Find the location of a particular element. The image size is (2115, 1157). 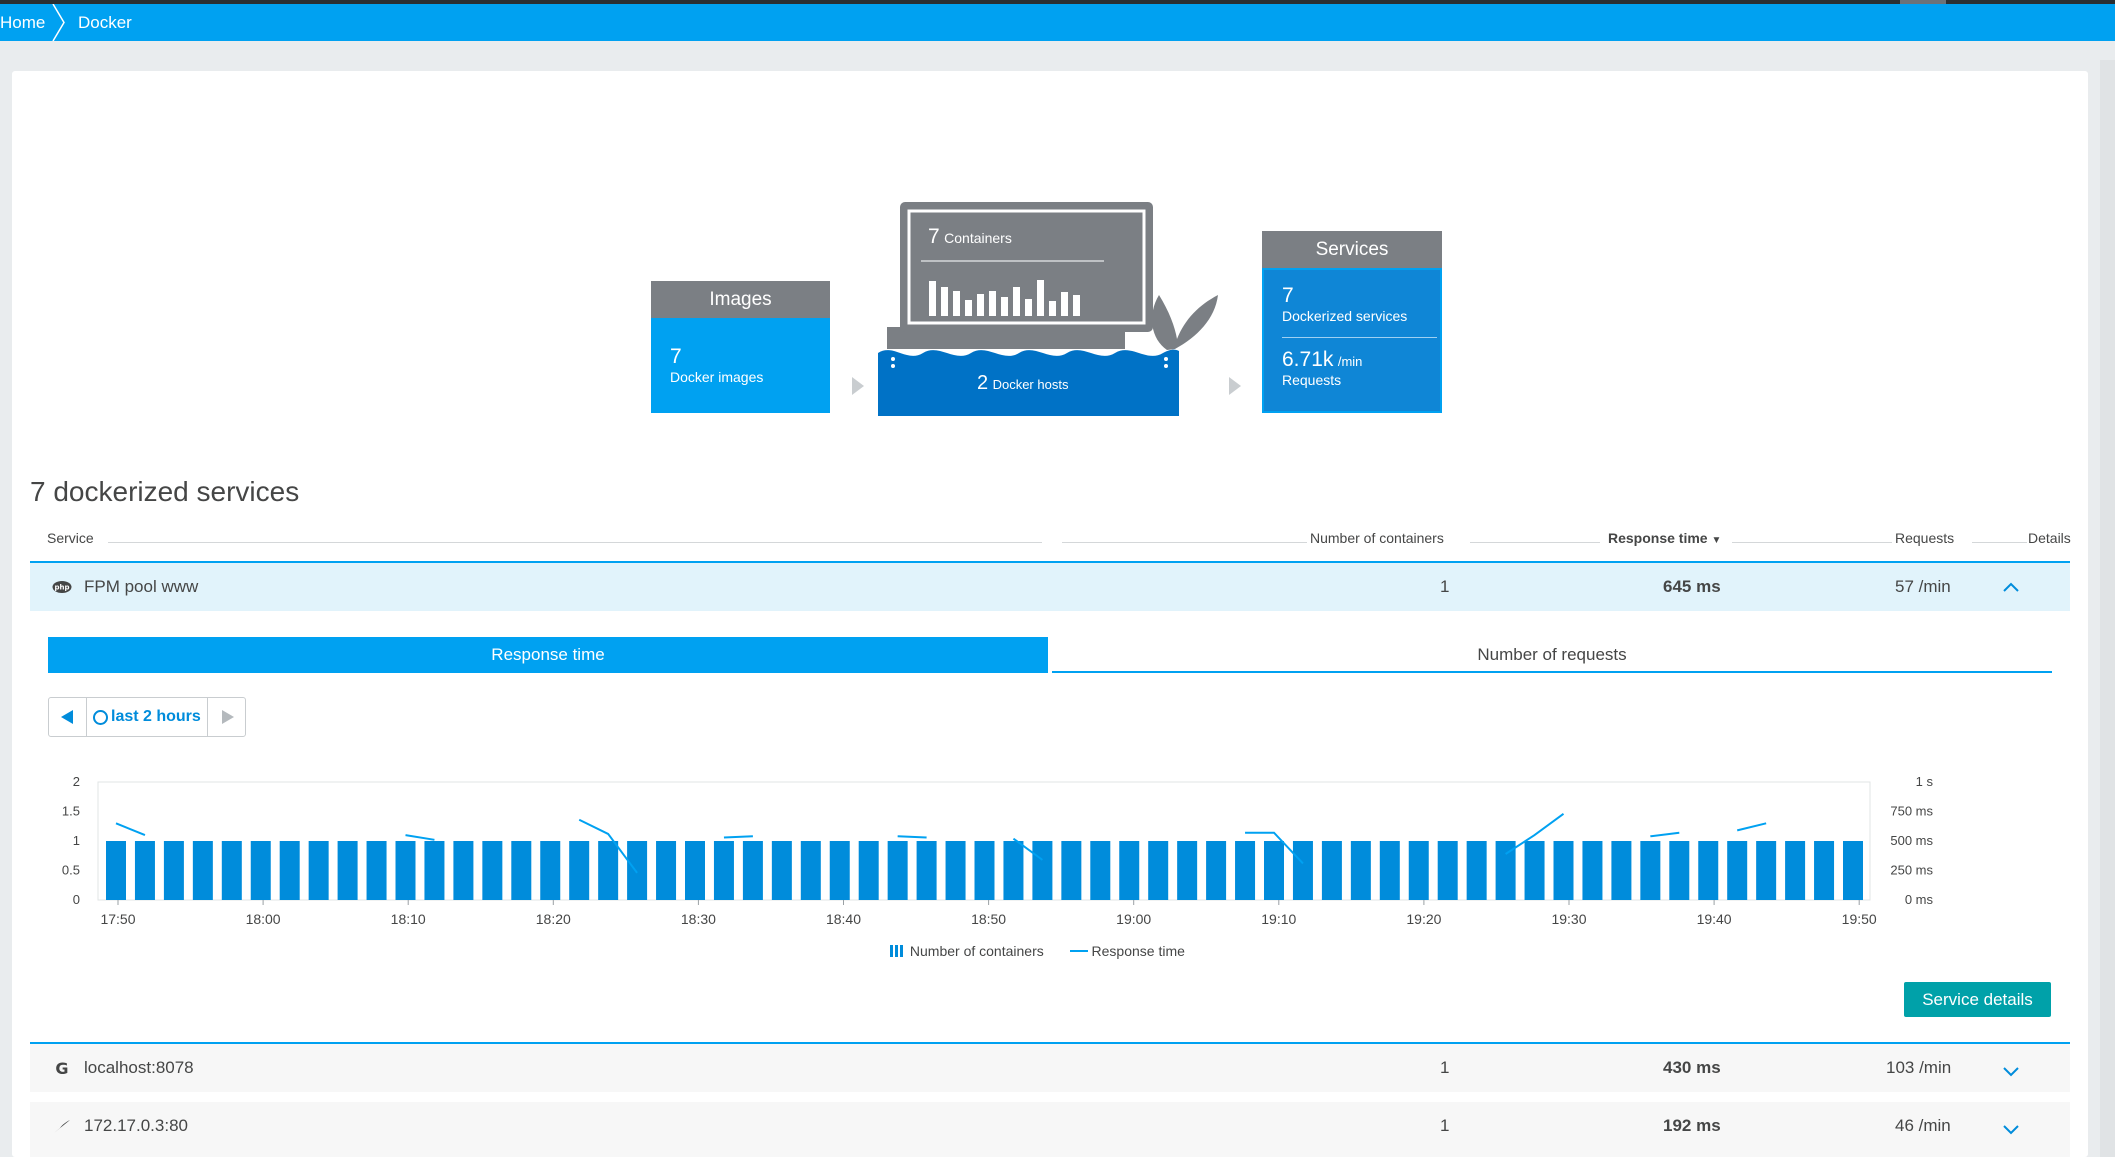

caret-right-icon is located at coordinates (228, 717).